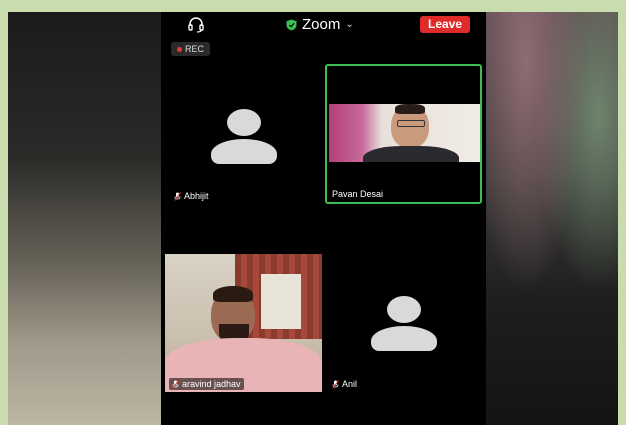 The width and height of the screenshot is (626, 425). Describe the element at coordinates (179, 49) in the screenshot. I see `rec-dot-icon` at that location.